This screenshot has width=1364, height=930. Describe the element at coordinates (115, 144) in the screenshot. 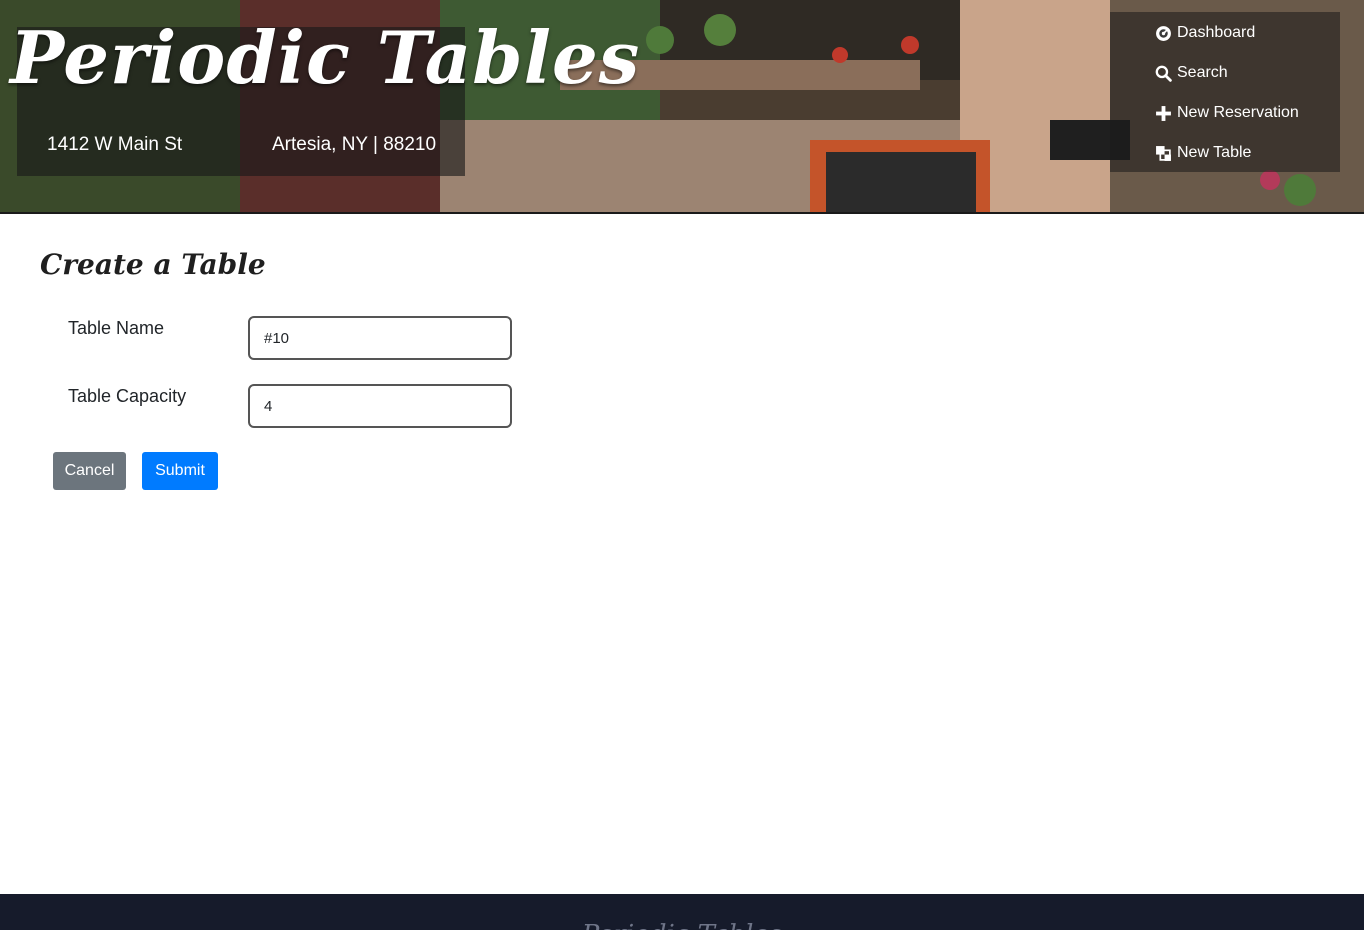

I see `address-street: 1412 W Main St` at that location.